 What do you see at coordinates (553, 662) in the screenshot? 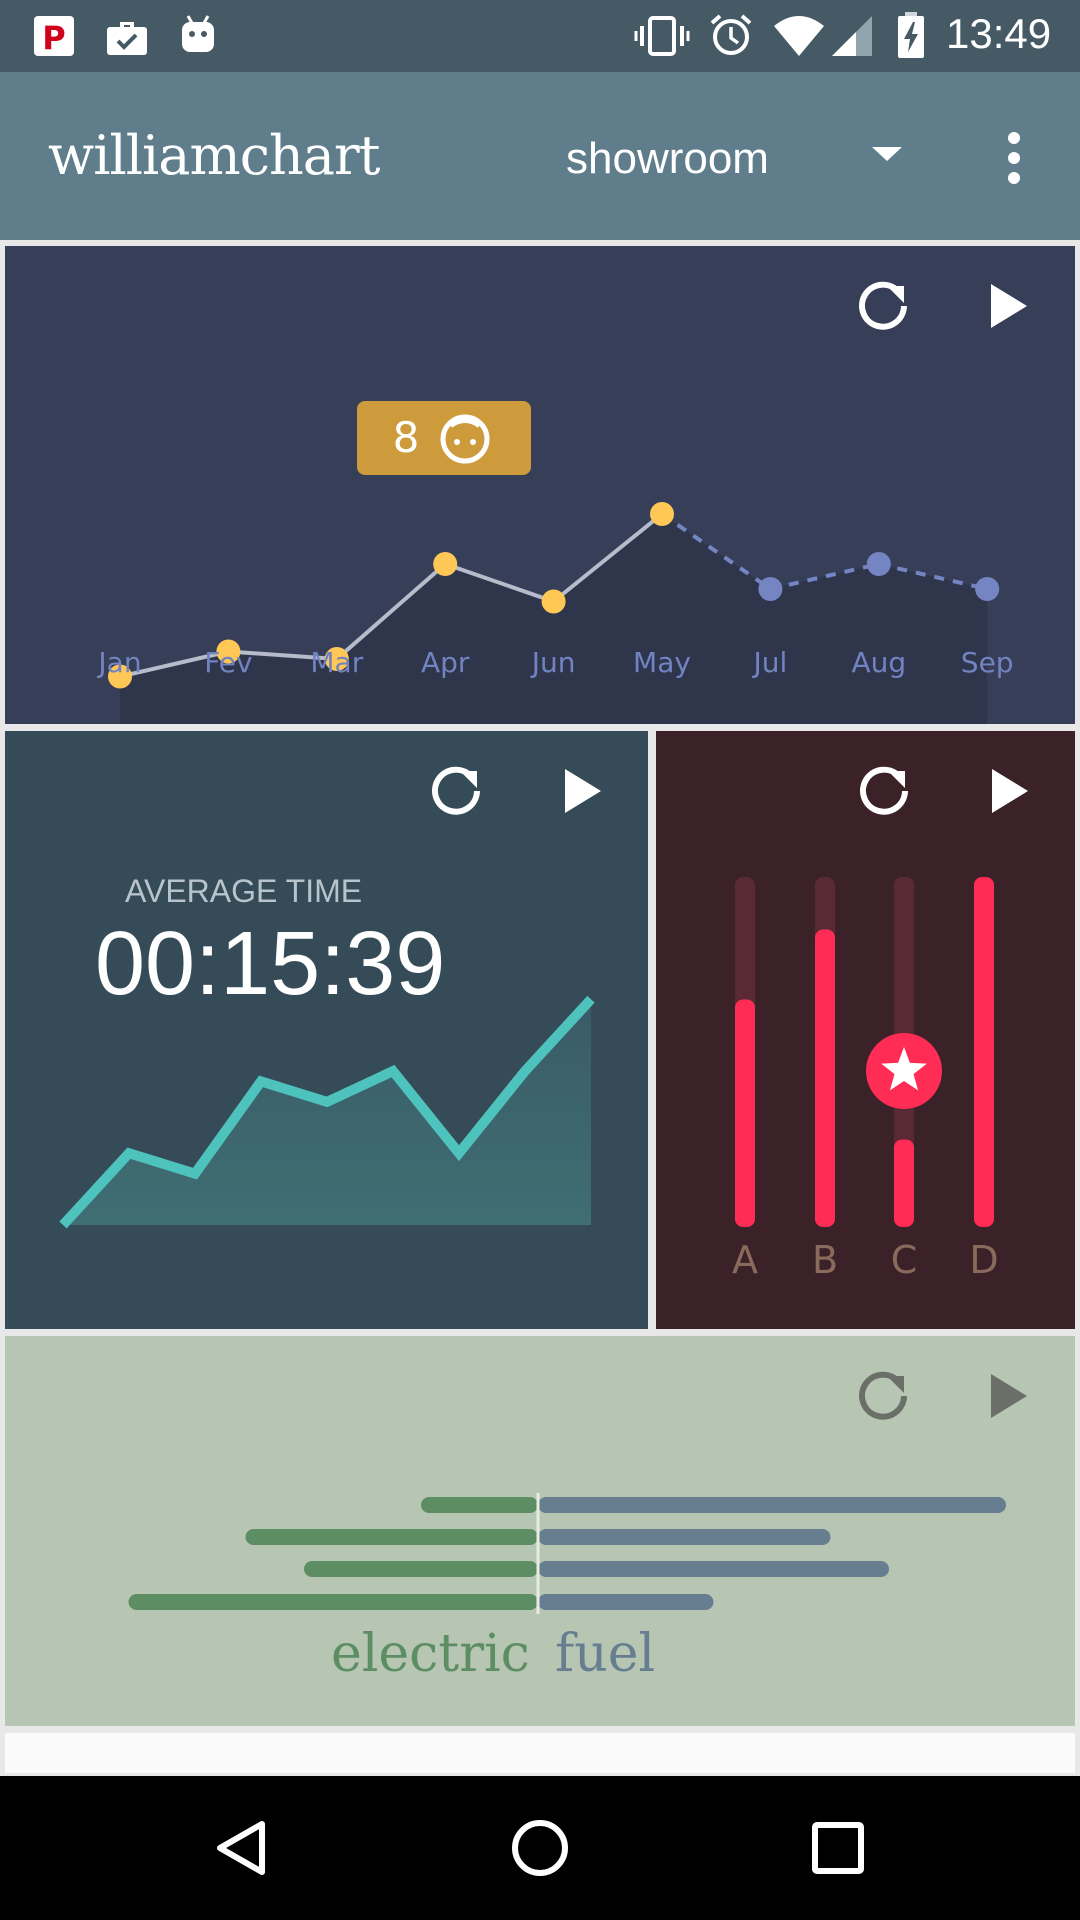
I see `x-tick-label: Jun` at bounding box center [553, 662].